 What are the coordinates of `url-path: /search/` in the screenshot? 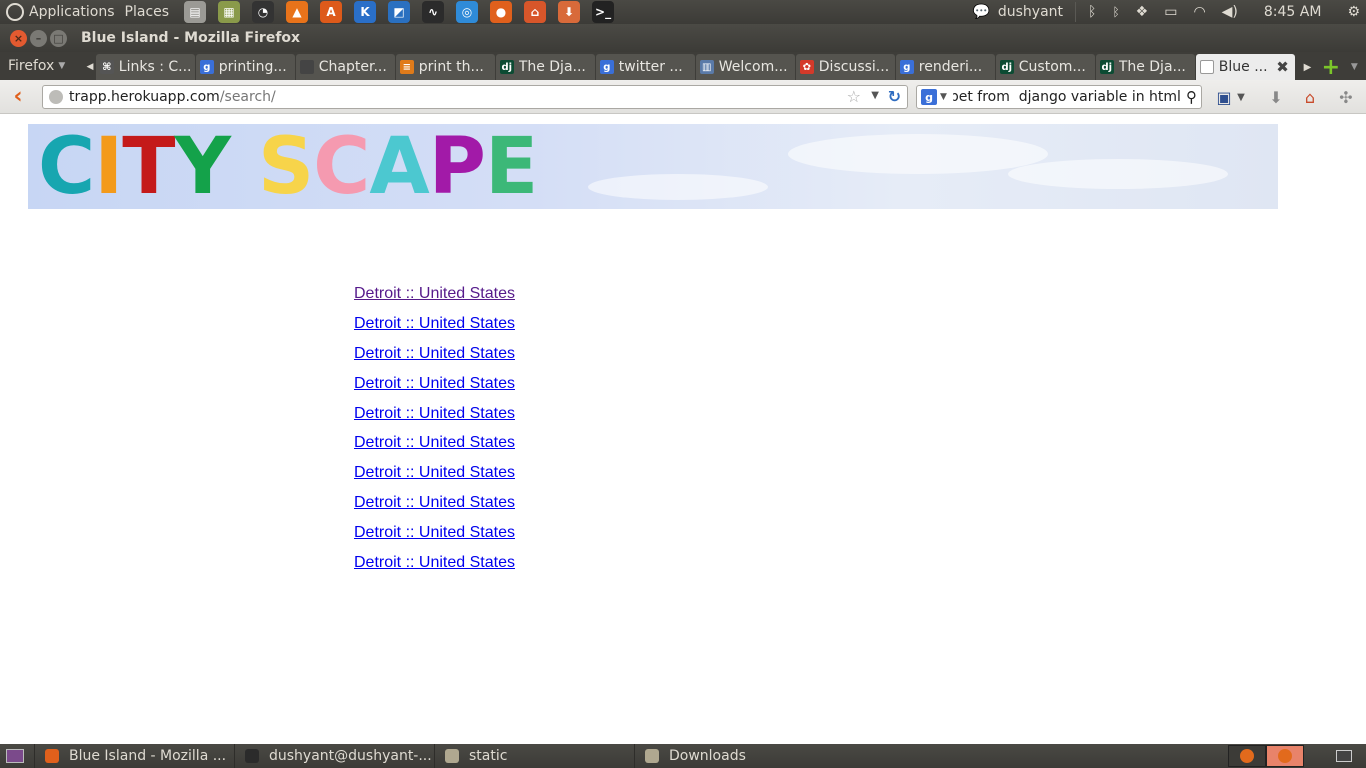 It's located at (247, 97).